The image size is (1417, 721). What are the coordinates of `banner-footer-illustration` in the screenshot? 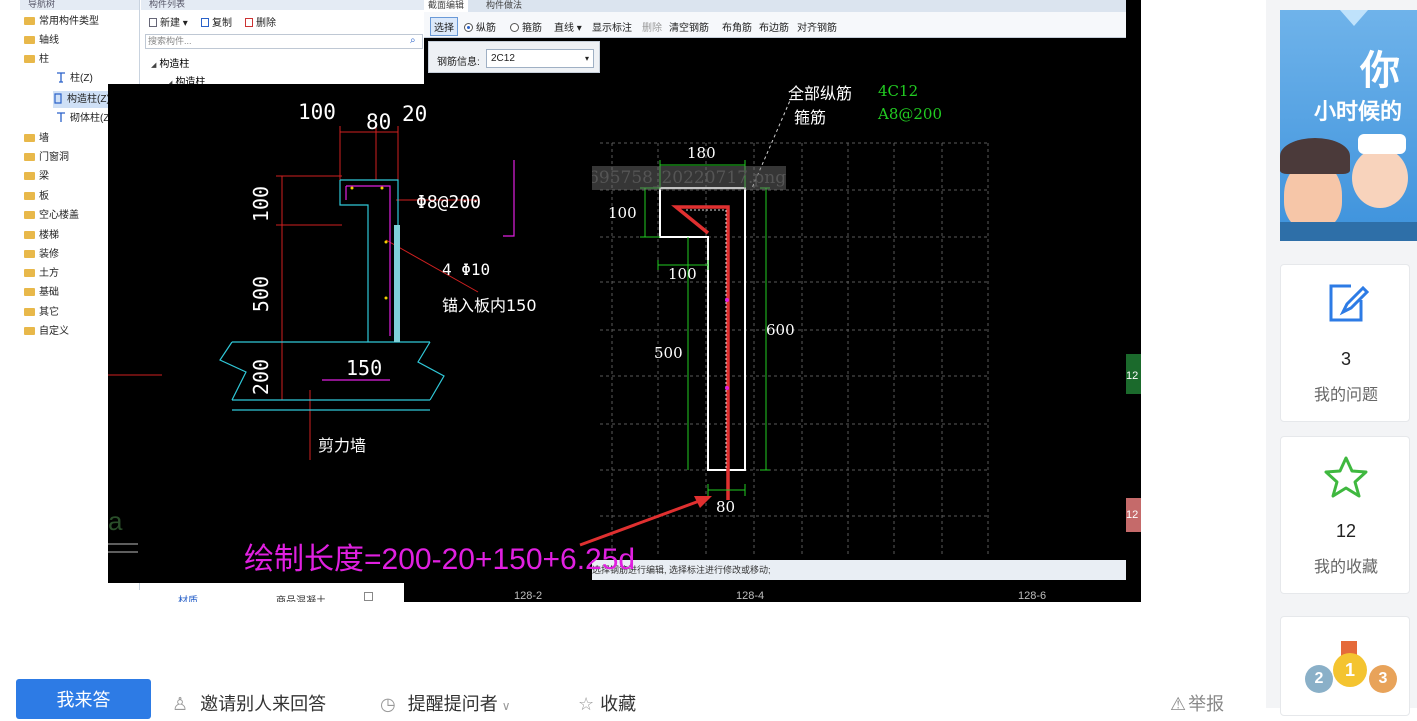 It's located at (1348, 231).